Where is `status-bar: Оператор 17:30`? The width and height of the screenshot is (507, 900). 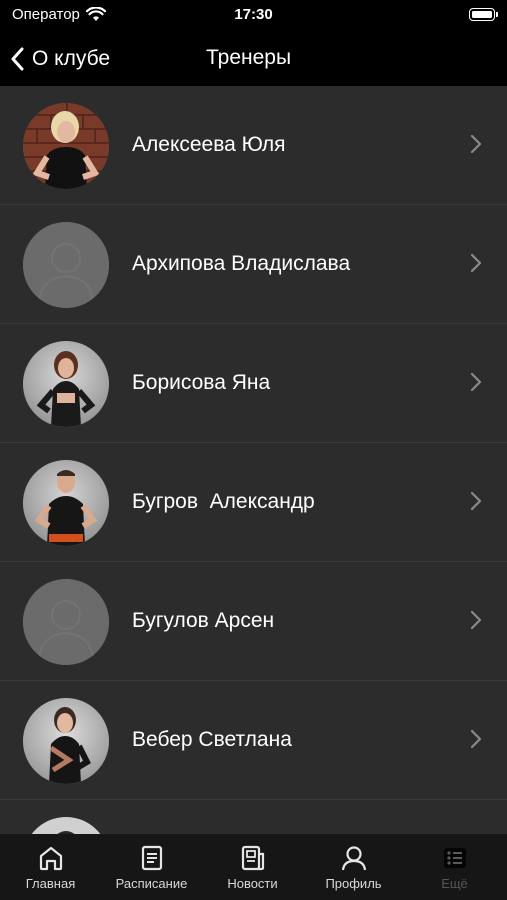 status-bar: Оператор 17:30 is located at coordinates (253, 16).